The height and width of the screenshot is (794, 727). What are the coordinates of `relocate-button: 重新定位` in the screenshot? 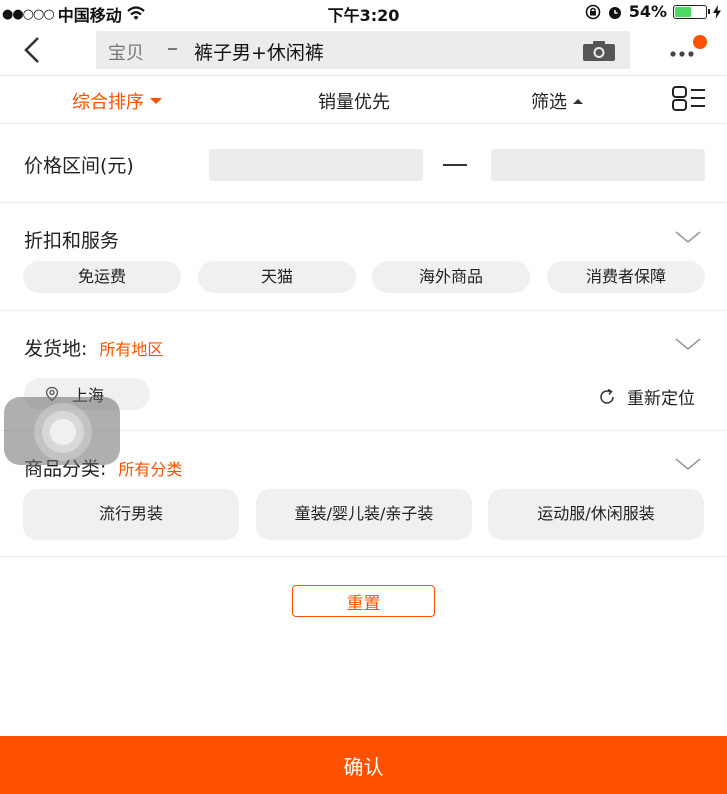 It's located at (646, 396).